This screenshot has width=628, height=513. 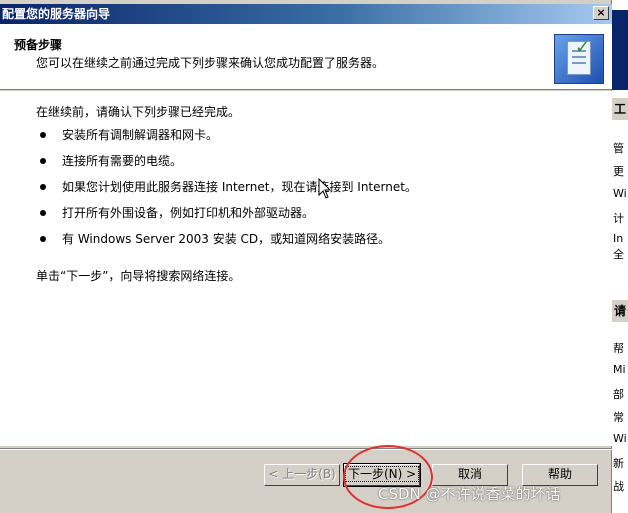 I want to click on list-item: 如果您计划使用此服务器连接 Internet，现在请连接到 Internet。, so click(x=228, y=192).